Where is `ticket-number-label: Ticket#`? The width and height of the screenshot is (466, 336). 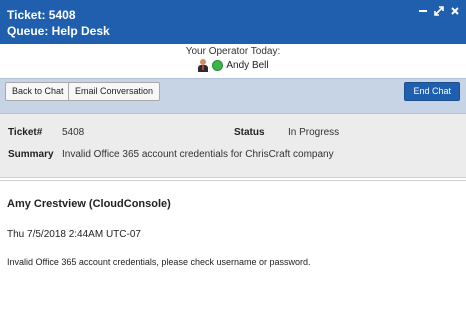 ticket-number-label: Ticket# is located at coordinates (25, 132).